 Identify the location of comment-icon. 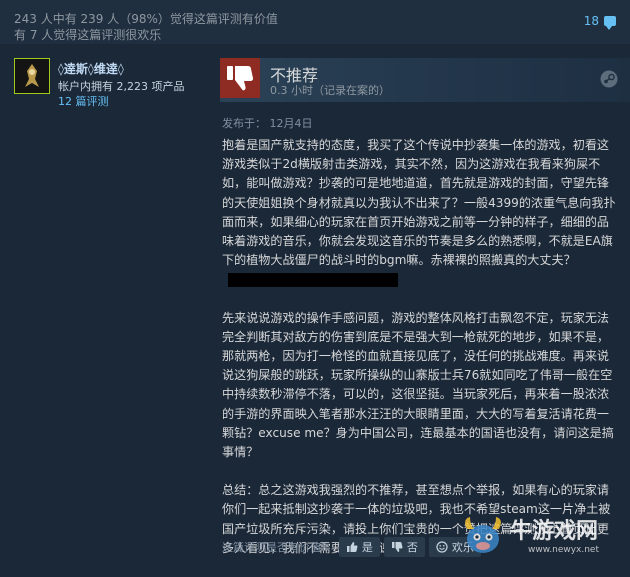
(610, 23).